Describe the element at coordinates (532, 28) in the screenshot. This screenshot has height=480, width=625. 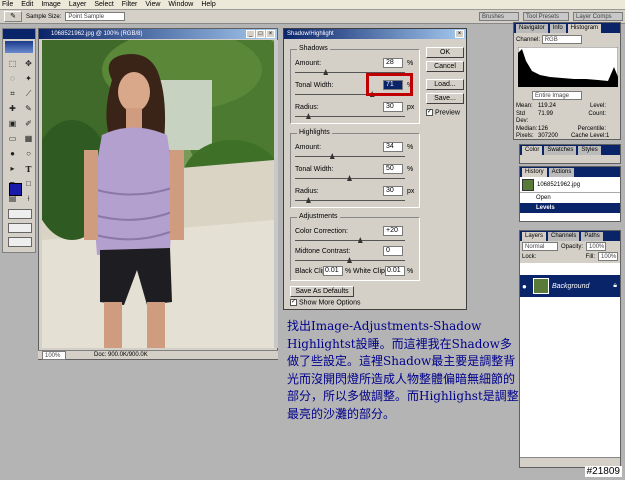
I see `tab-navigator: Navigator` at that location.